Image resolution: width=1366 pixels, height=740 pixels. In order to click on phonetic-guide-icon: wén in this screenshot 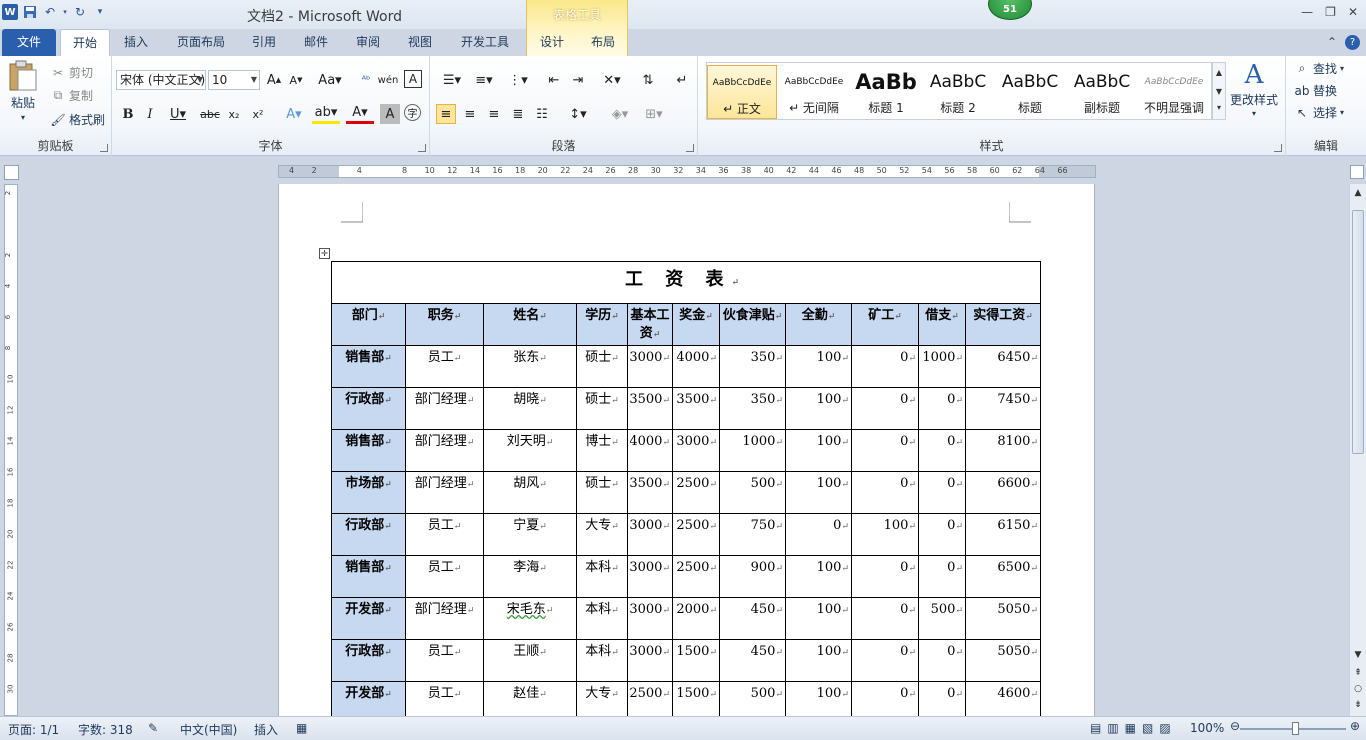, I will do `click(388, 80)`.